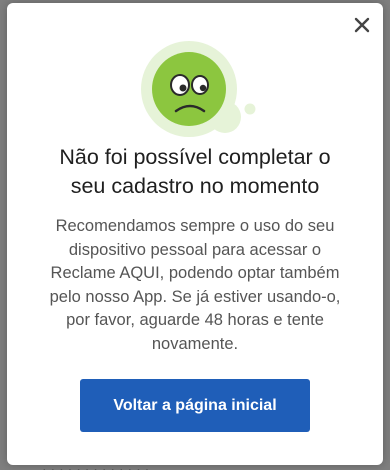  What do you see at coordinates (195, 405) in the screenshot?
I see `back-to-home-button: Voltar a página inicial` at bounding box center [195, 405].